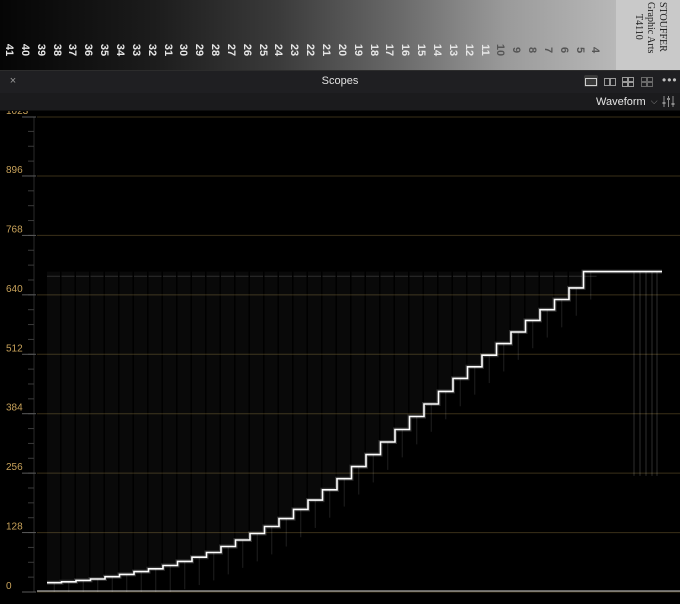  I want to click on wedge-brand-line: T4110, so click(638, 27).